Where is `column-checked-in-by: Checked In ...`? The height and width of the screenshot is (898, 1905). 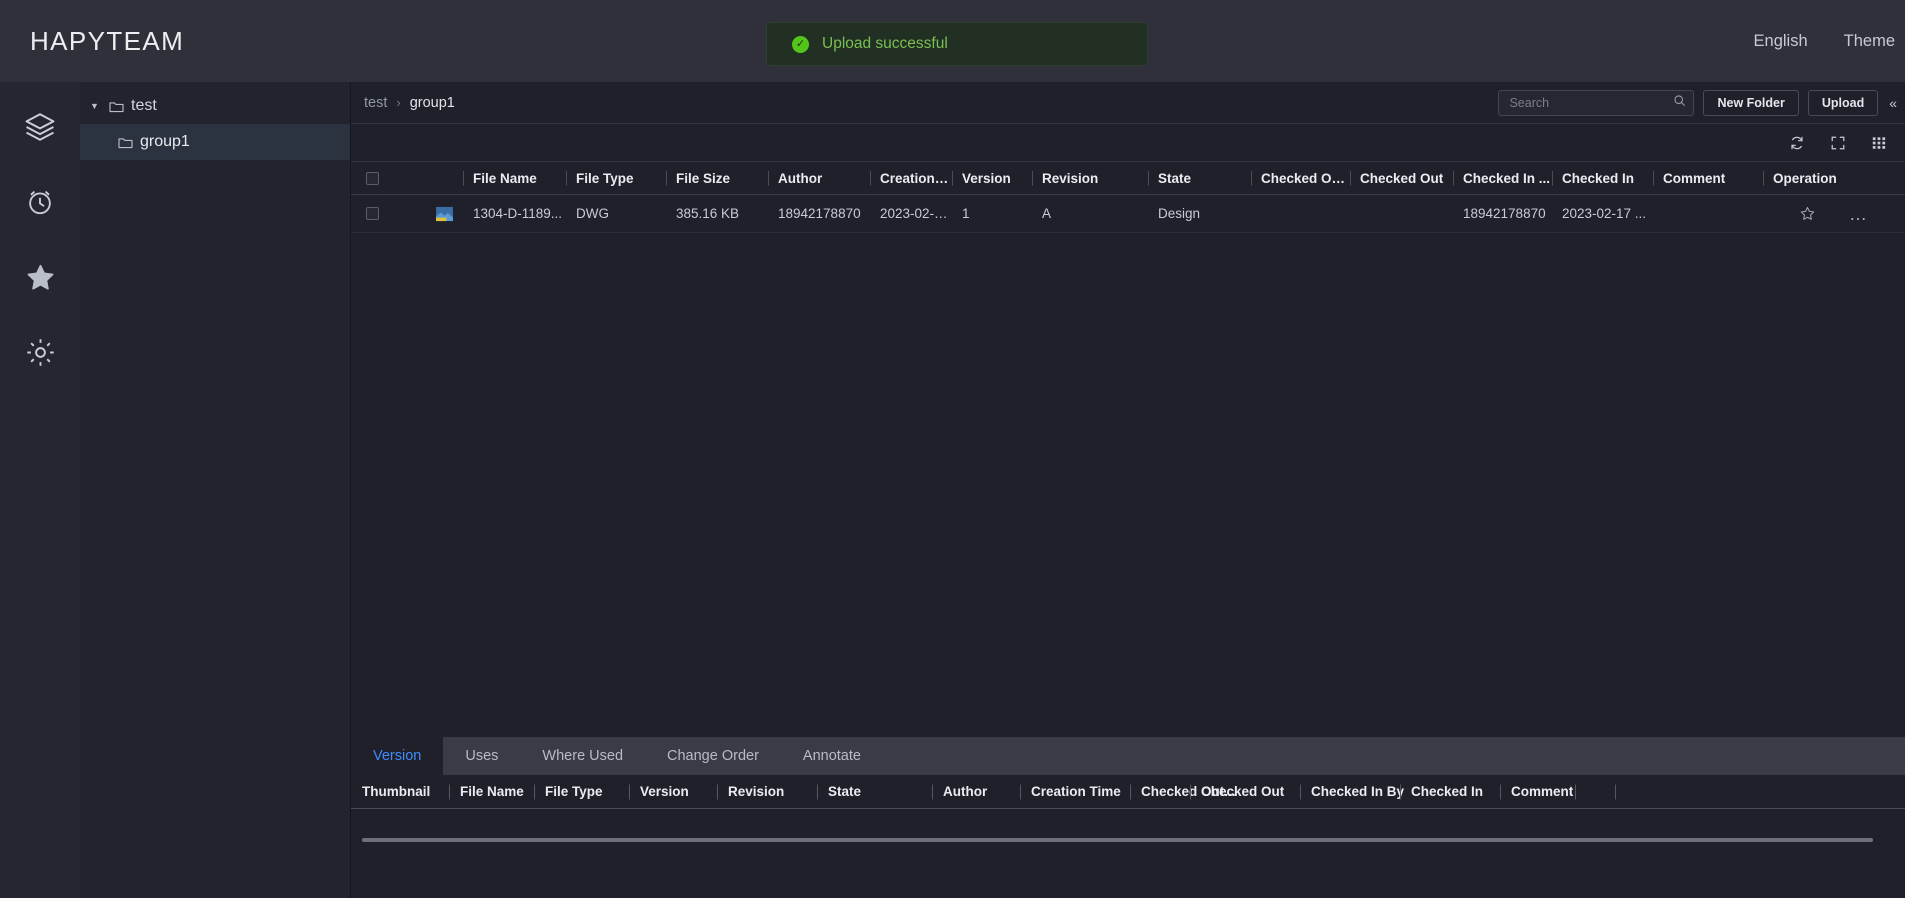 column-checked-in-by: Checked In ... is located at coordinates (1502, 178).